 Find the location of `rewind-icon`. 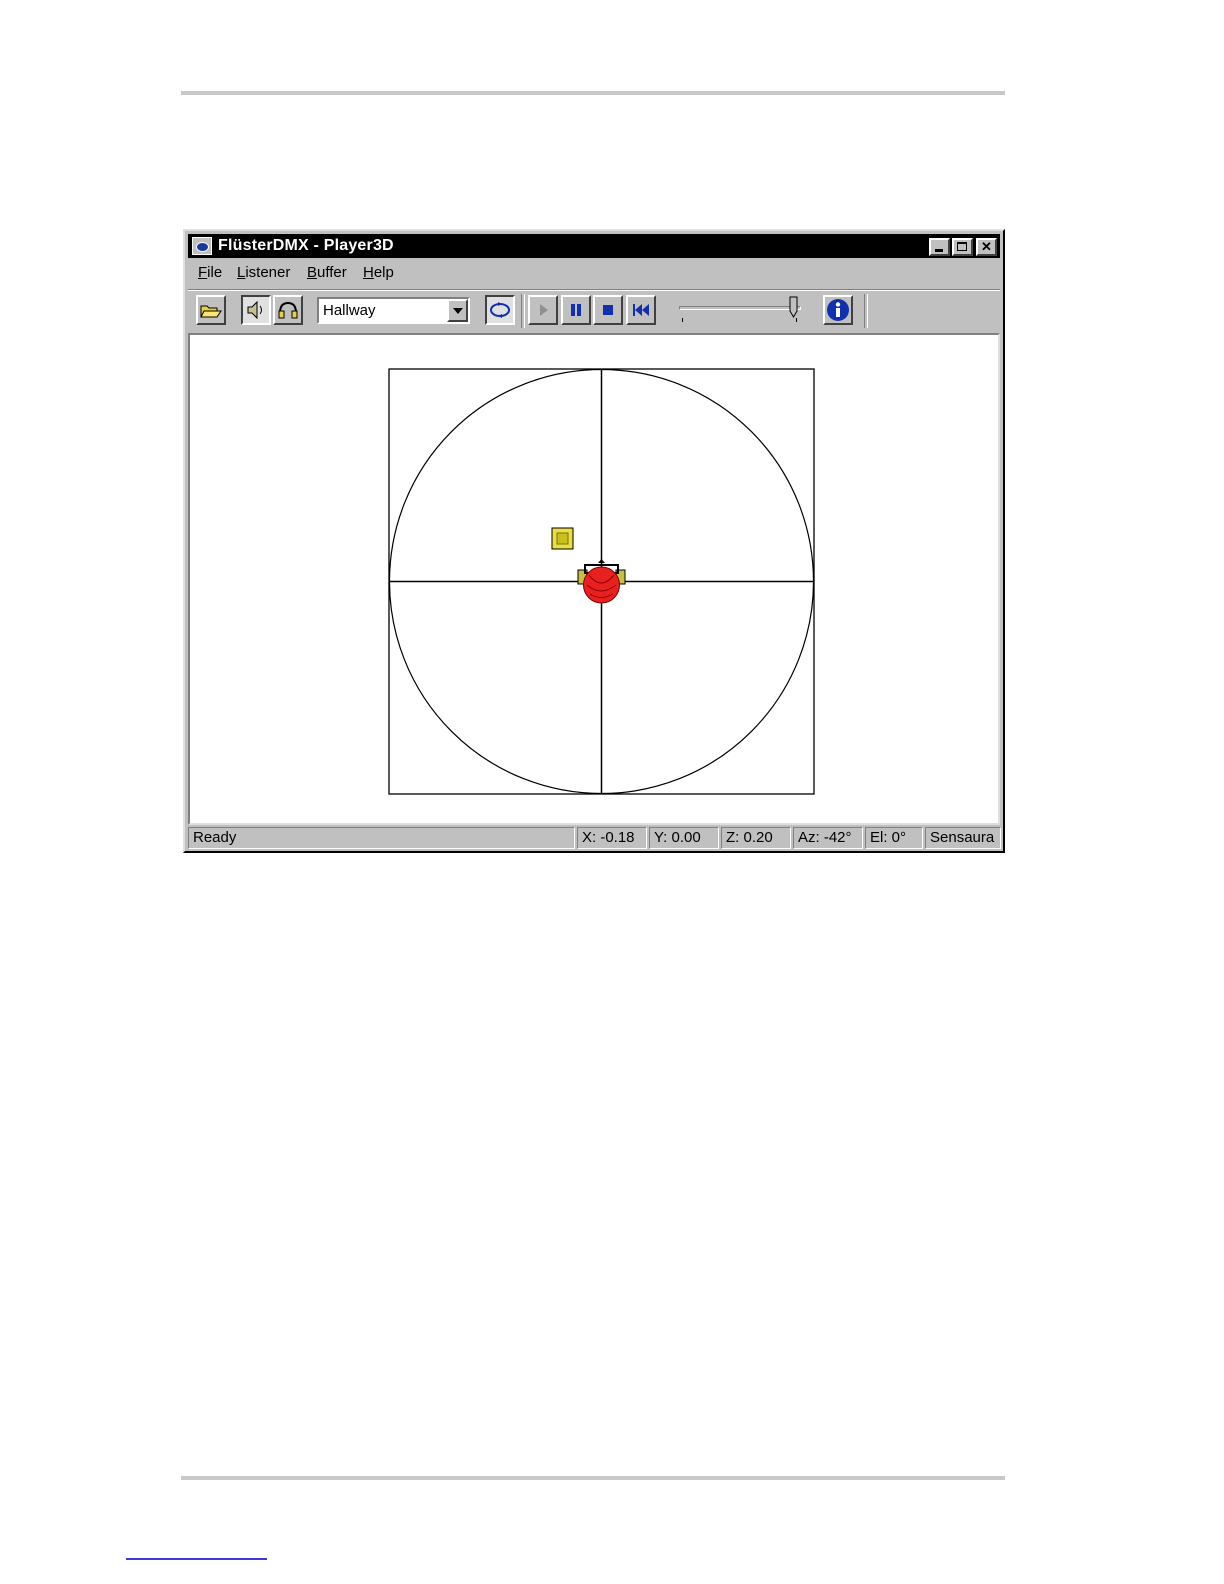

rewind-icon is located at coordinates (641, 310).